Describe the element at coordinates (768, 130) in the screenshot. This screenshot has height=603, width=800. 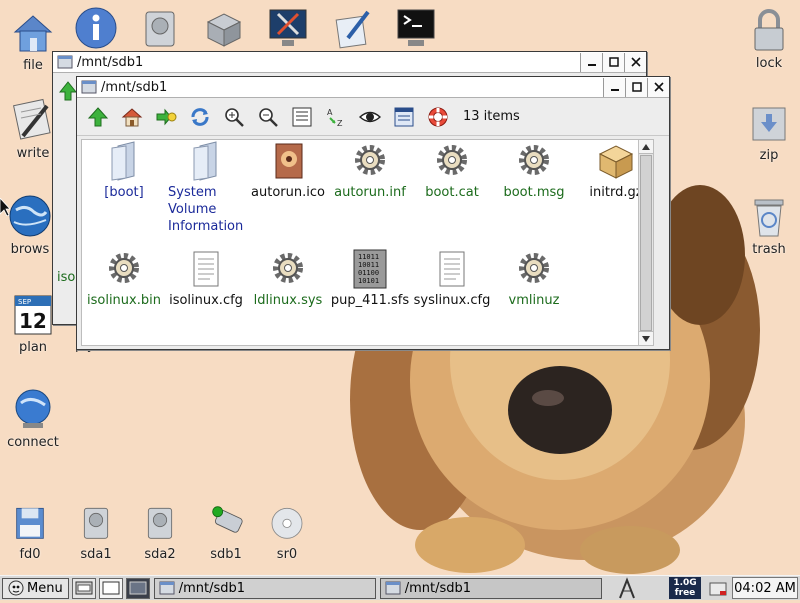
I see `desktop-icon-zip: zip` at that location.